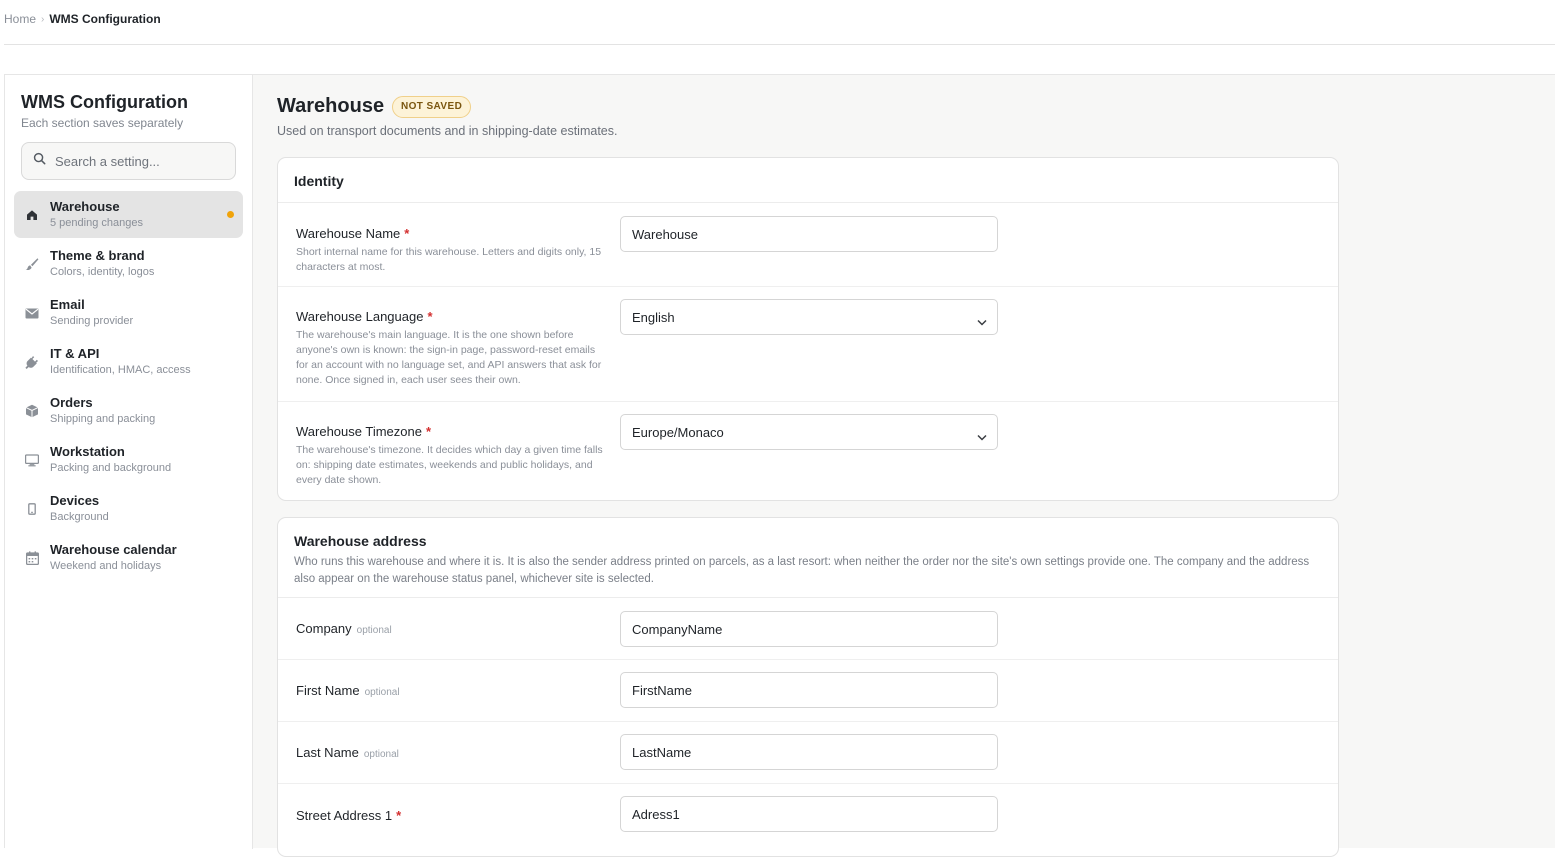 The image size is (1555, 857). I want to click on sidebar-item-desc: Weekend and holidays, so click(106, 566).